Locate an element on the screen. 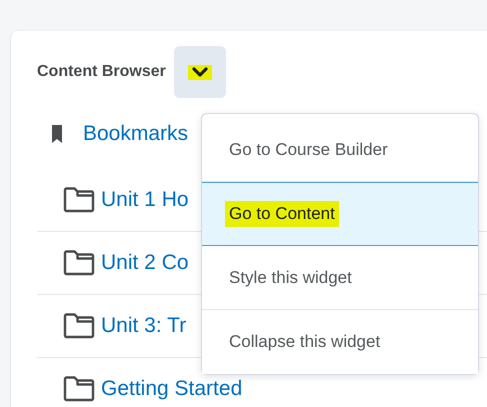 The height and width of the screenshot is (407, 487). widget-menu-button is located at coordinates (200, 72).